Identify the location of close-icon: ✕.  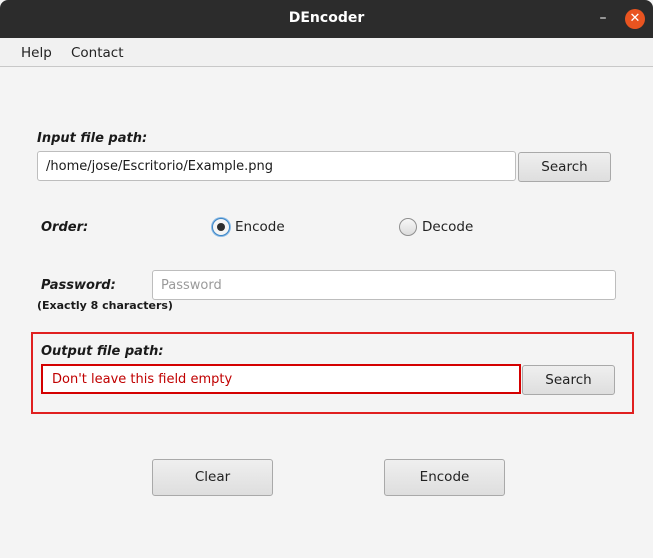
(635, 19).